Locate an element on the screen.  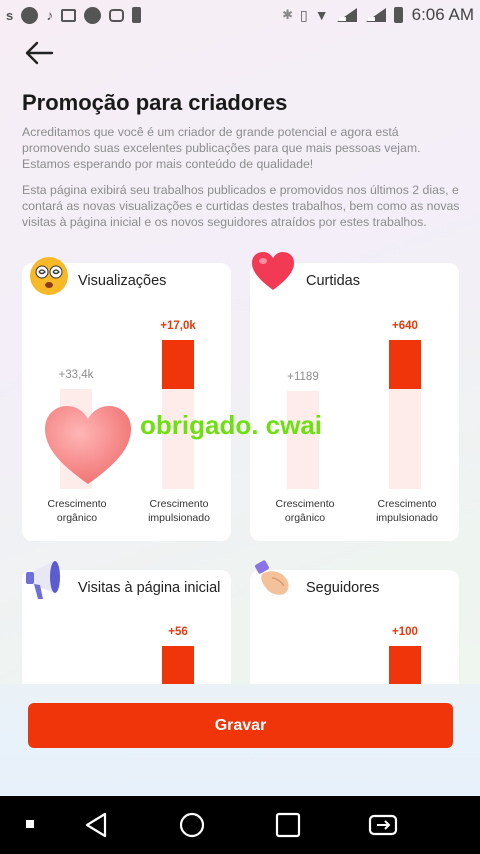
status-bar: s ♪ ✱ ▯ ▼ 6:06 AM is located at coordinates (240, 15).